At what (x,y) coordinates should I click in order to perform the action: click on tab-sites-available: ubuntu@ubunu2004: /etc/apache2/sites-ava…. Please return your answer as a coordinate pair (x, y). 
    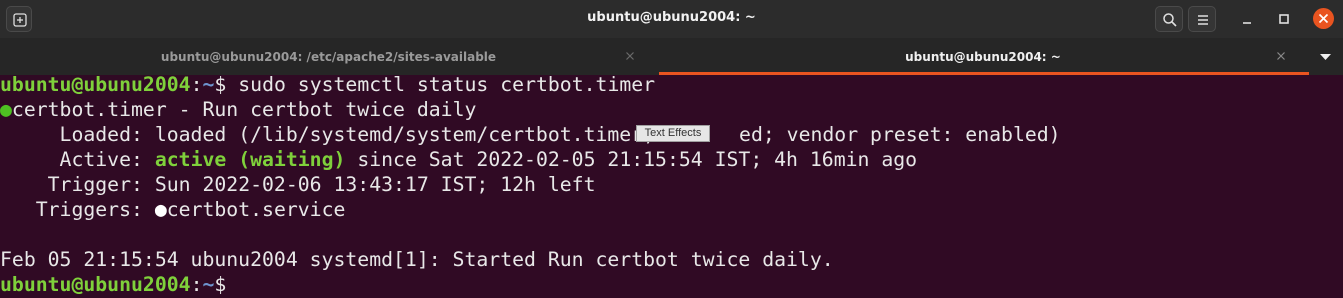
    Looking at the image, I should click on (328, 56).